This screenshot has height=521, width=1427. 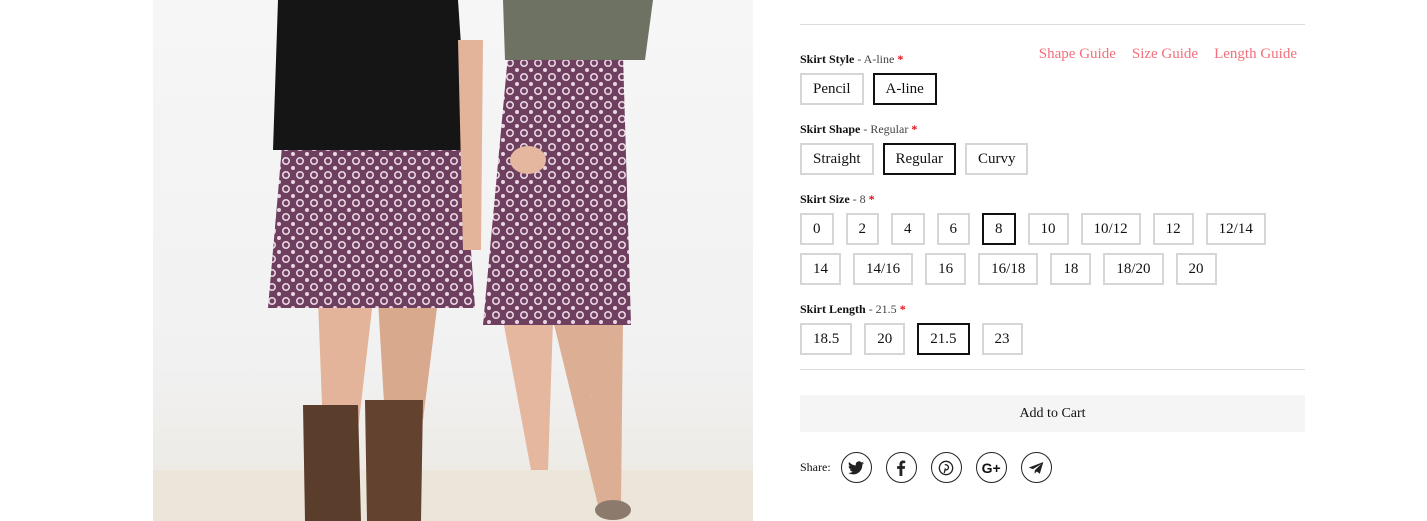 What do you see at coordinates (943, 339) in the screenshot?
I see `length-option-21-5: 21.5` at bounding box center [943, 339].